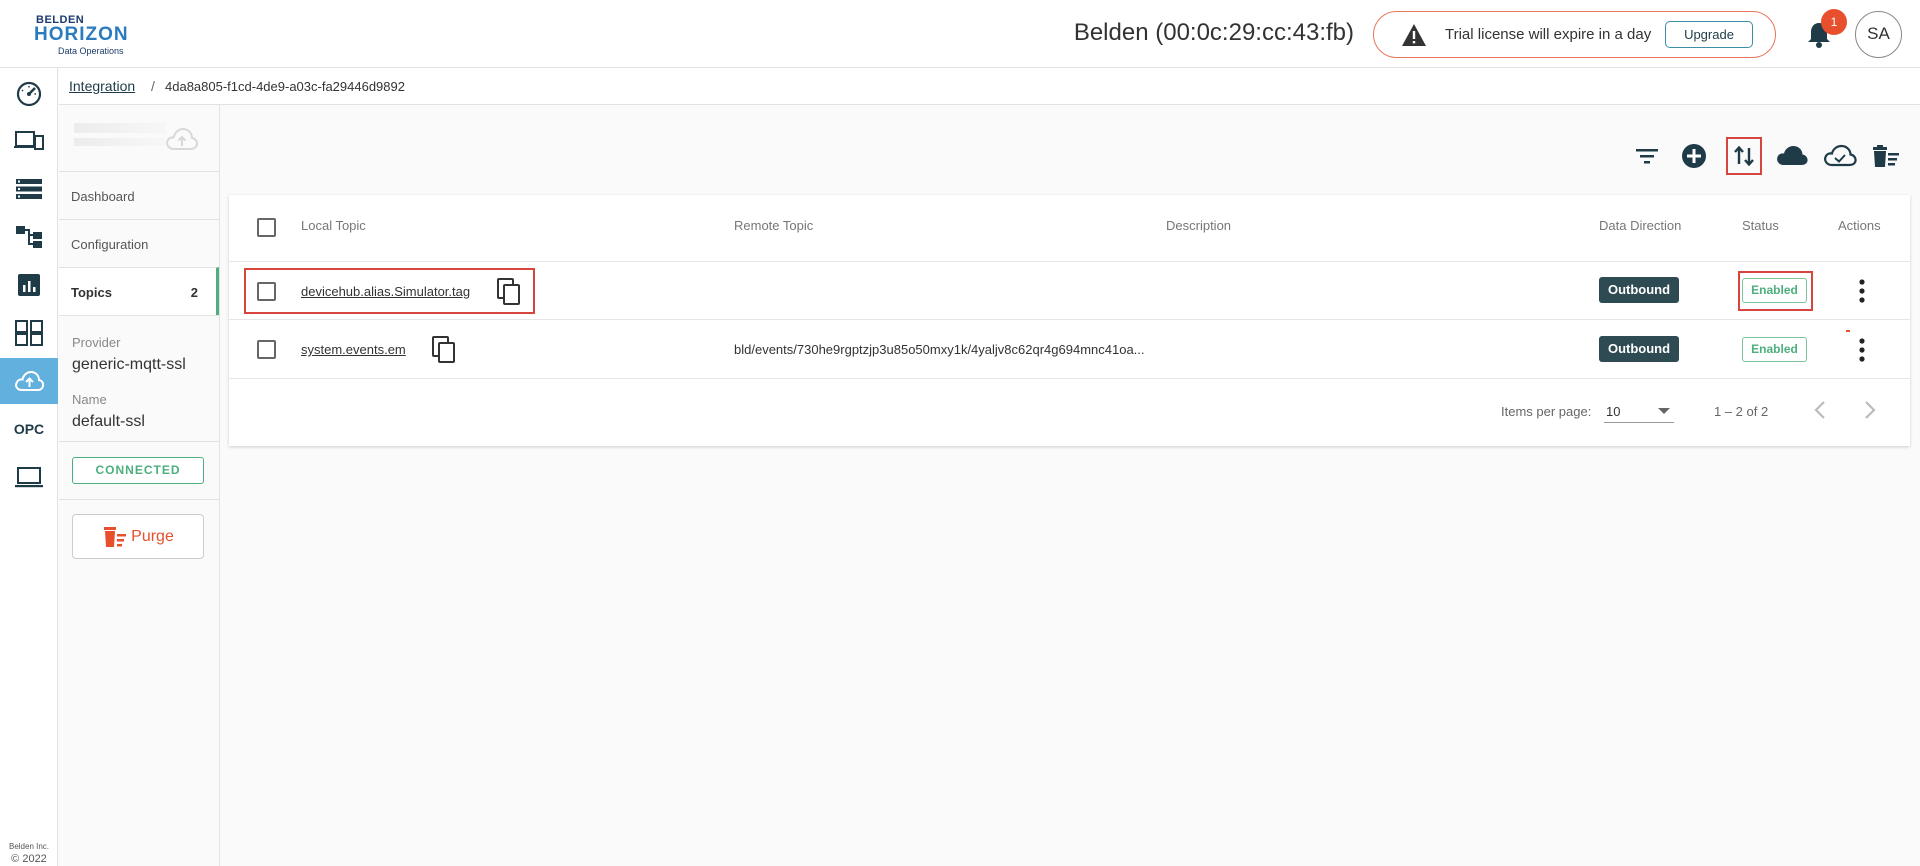 This screenshot has width=1920, height=866. What do you see at coordinates (1546, 411) in the screenshot?
I see `items-per-page-label: Items per page:` at bounding box center [1546, 411].